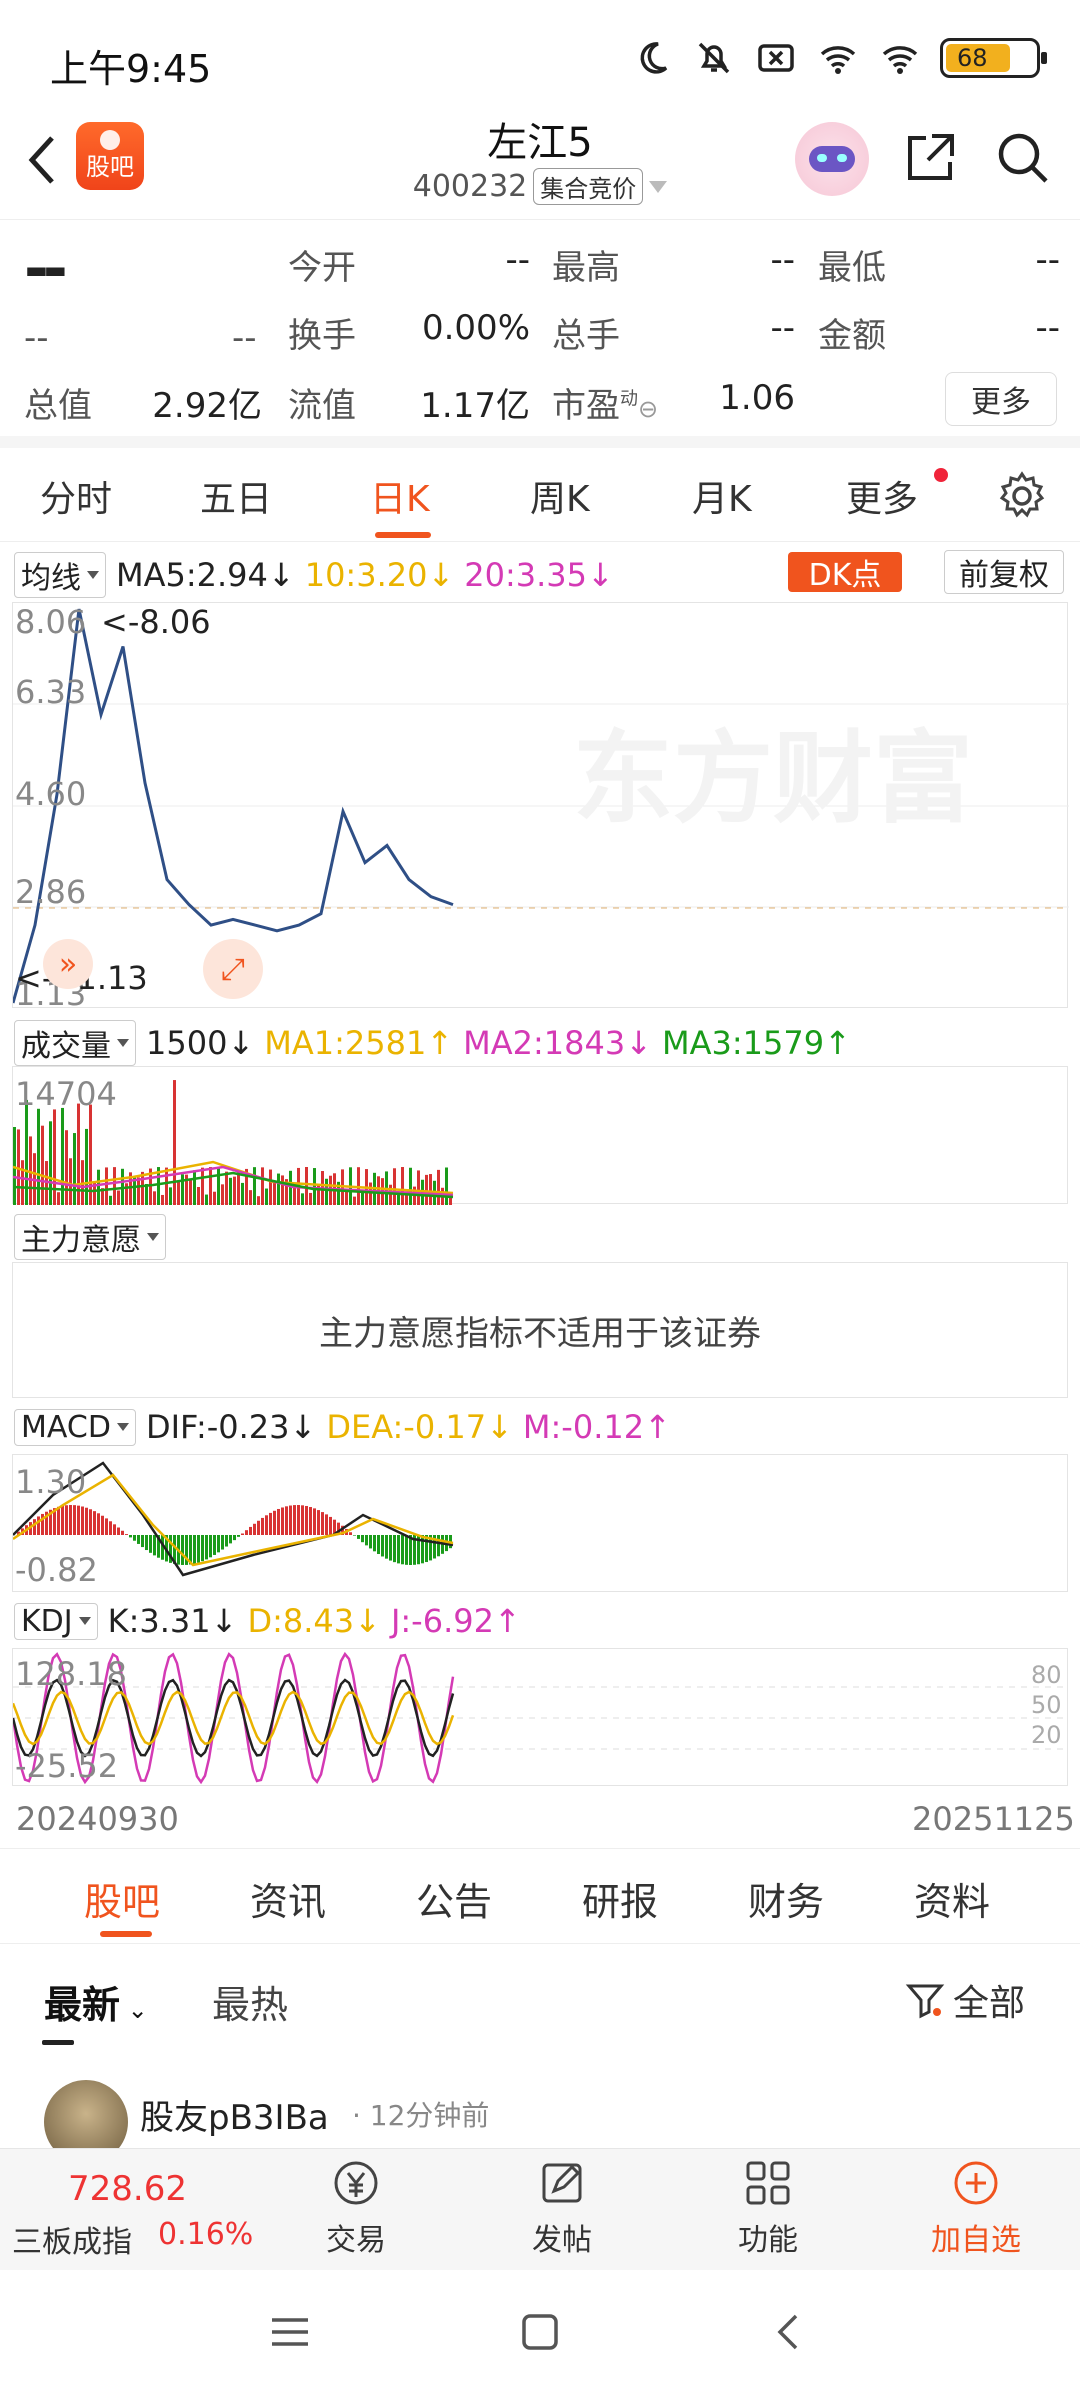  Describe the element at coordinates (205, 2234) in the screenshot. I see `index-change: 0.16%` at that location.